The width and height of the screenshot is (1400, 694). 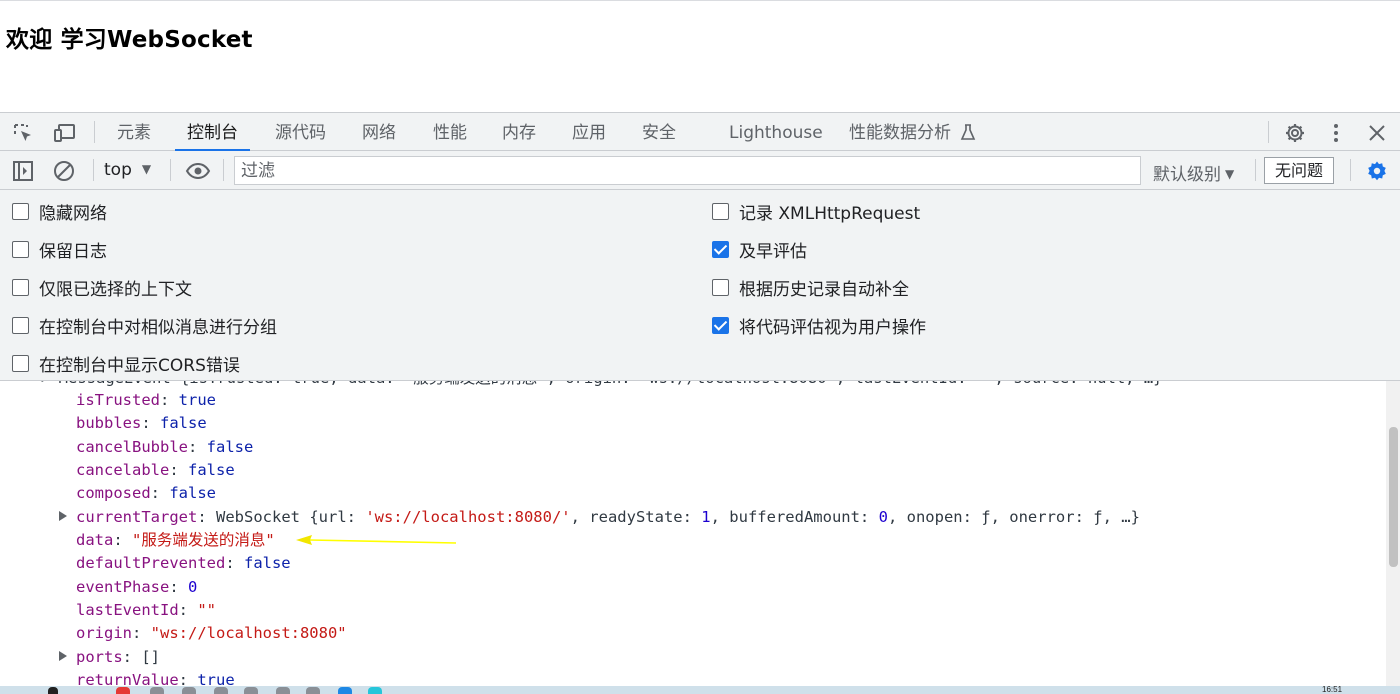 What do you see at coordinates (93, 170) in the screenshot?
I see `toolbar-separator` at bounding box center [93, 170].